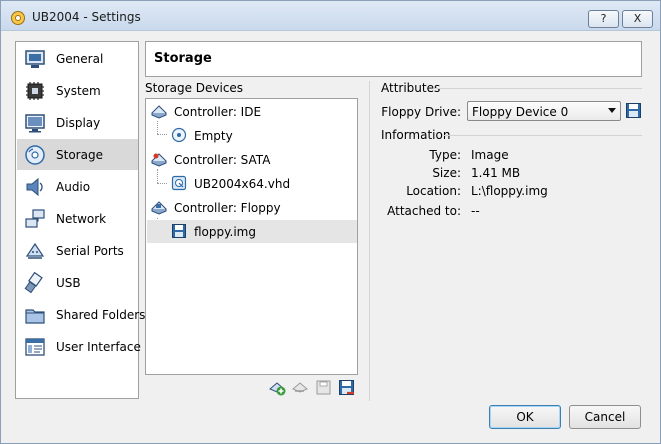  Describe the element at coordinates (225, 232) in the screenshot. I see `tree-item-label: floppy.img` at that location.